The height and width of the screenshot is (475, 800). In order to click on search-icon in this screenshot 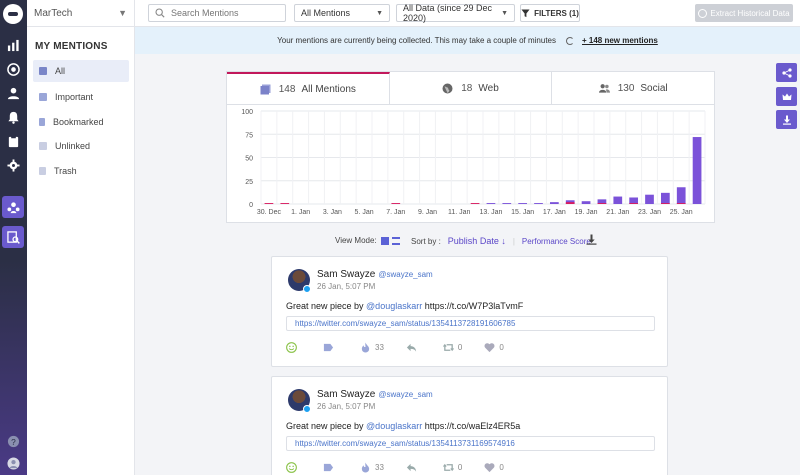, I will do `click(160, 13)`.